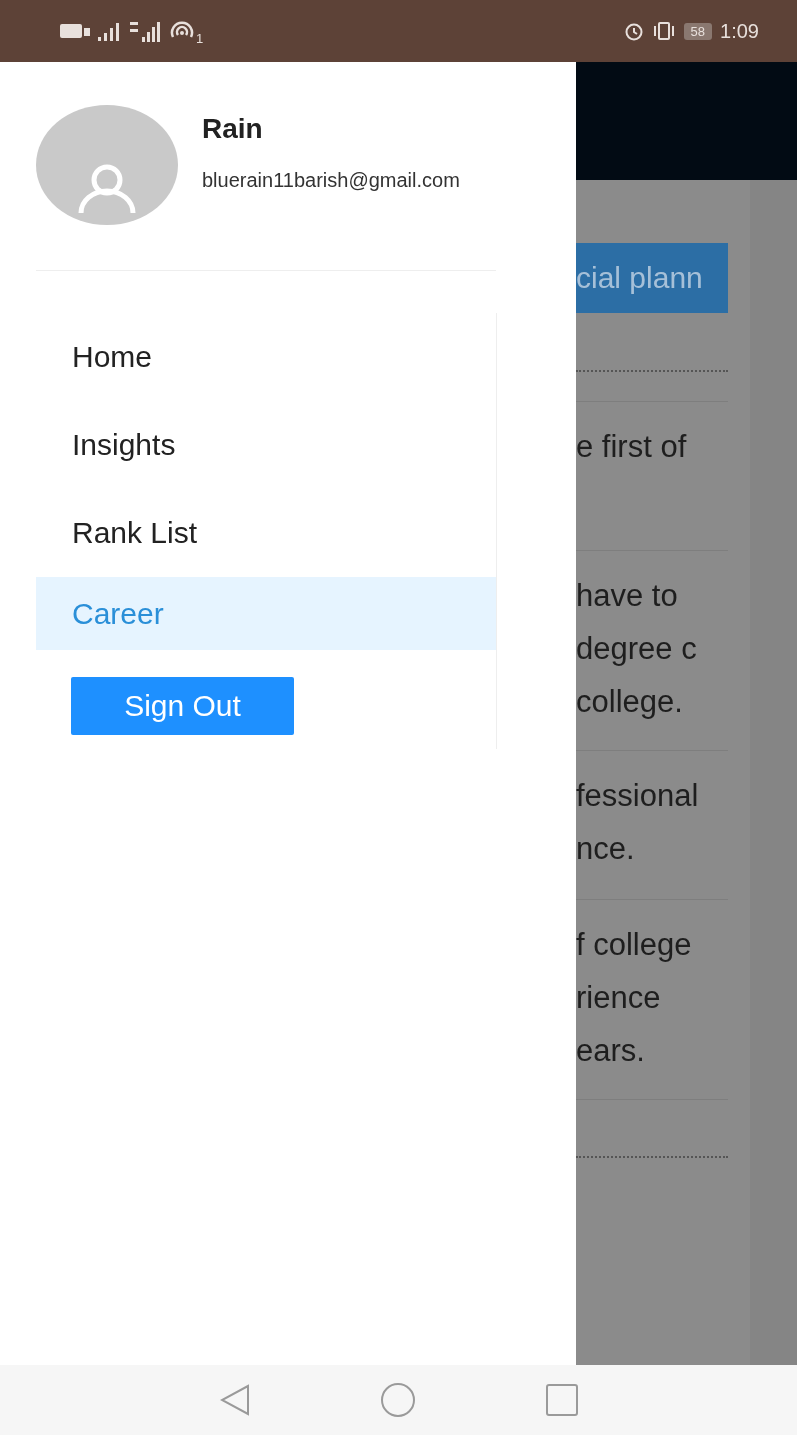  What do you see at coordinates (561, 1400) in the screenshot?
I see `recents-icon` at bounding box center [561, 1400].